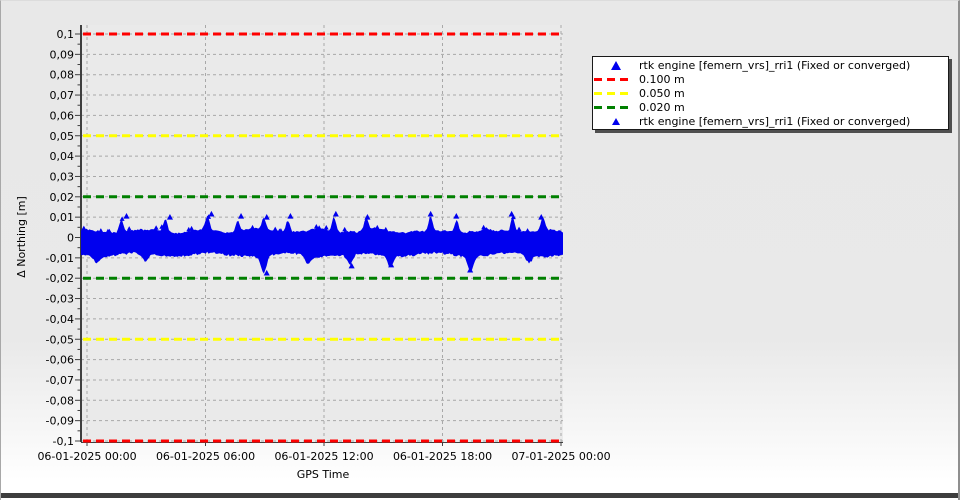 This screenshot has height=500, width=960. What do you see at coordinates (62, 176) in the screenshot?
I see `y-tick-label: 0,03` at bounding box center [62, 176].